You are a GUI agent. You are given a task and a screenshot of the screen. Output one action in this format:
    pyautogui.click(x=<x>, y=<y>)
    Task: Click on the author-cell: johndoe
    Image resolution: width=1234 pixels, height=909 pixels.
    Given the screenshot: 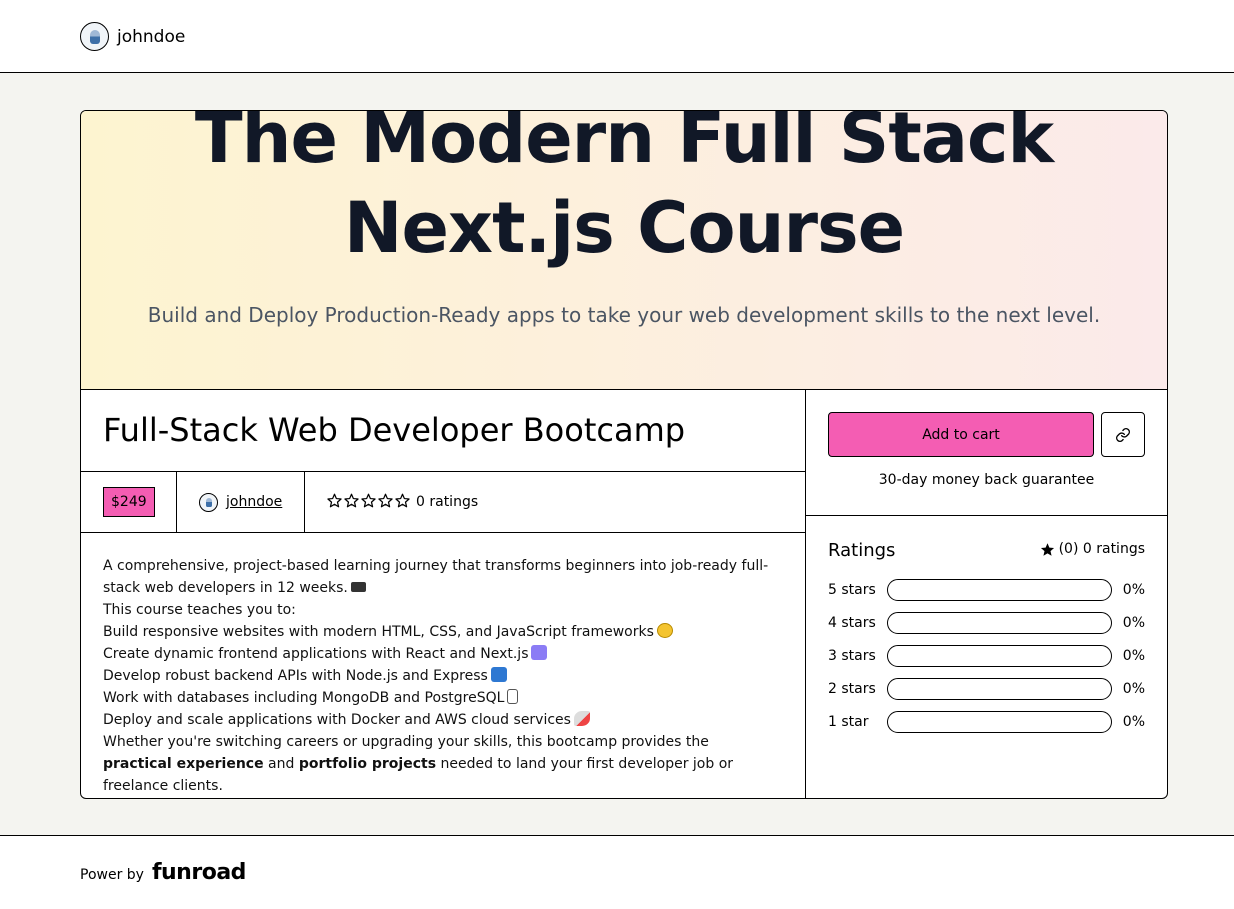 What is the action you would take?
    pyautogui.click(x=241, y=502)
    